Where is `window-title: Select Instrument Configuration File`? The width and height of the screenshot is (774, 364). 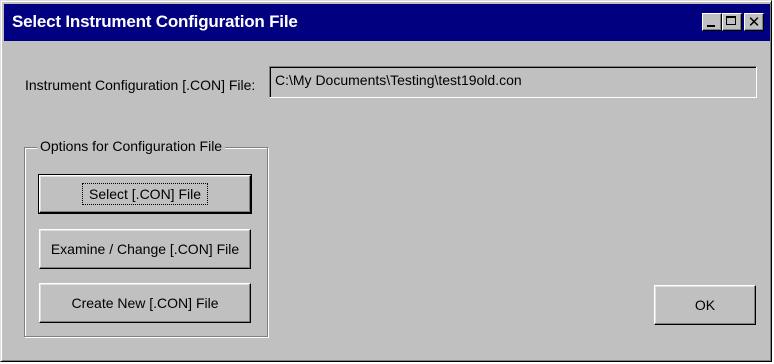 window-title: Select Instrument Configuration File is located at coordinates (155, 21).